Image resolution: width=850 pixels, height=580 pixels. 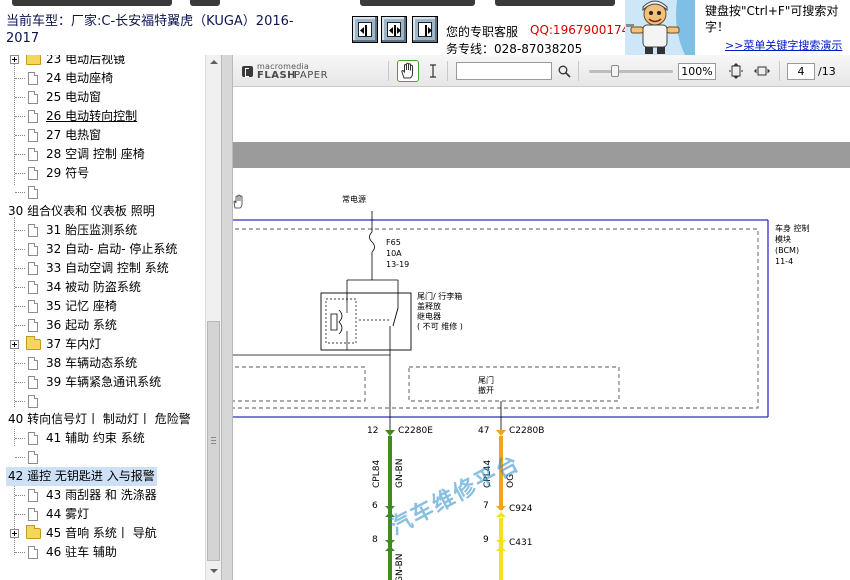 I want to click on fit-height-icon, so click(x=736, y=71).